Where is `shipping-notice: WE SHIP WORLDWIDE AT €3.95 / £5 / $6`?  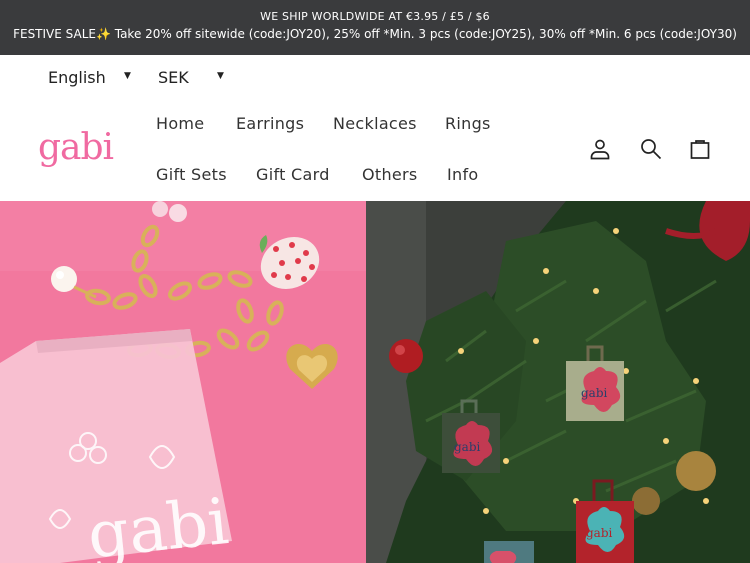
shipping-notice: WE SHIP WORLDWIDE AT €3.95 / £5 / $6 is located at coordinates (375, 16).